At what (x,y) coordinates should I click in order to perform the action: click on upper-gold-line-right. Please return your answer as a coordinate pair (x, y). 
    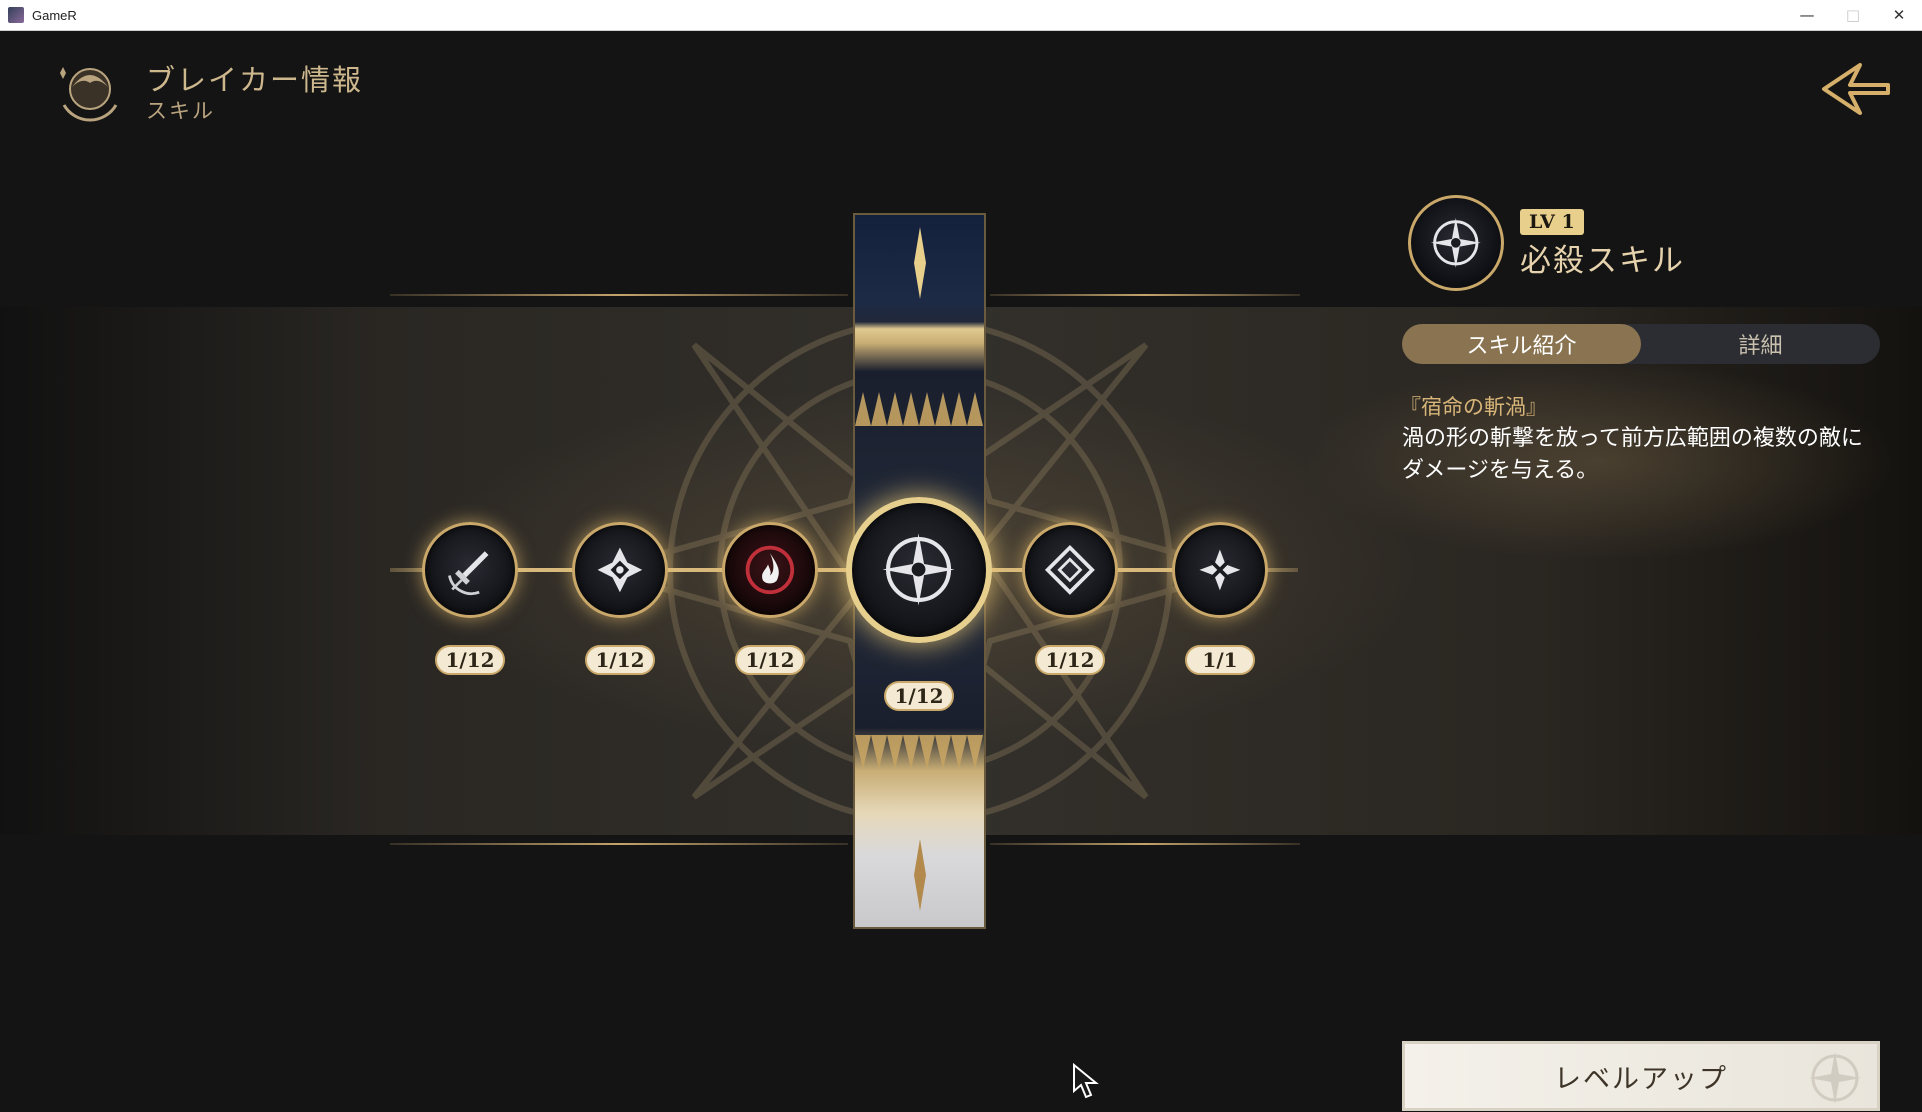
    Looking at the image, I should click on (1145, 295).